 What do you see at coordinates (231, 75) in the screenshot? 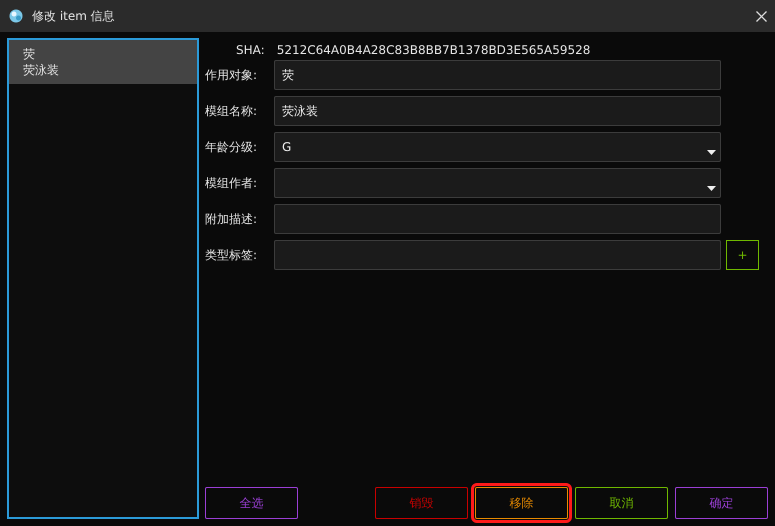
I see `field-label: 作用对象:` at bounding box center [231, 75].